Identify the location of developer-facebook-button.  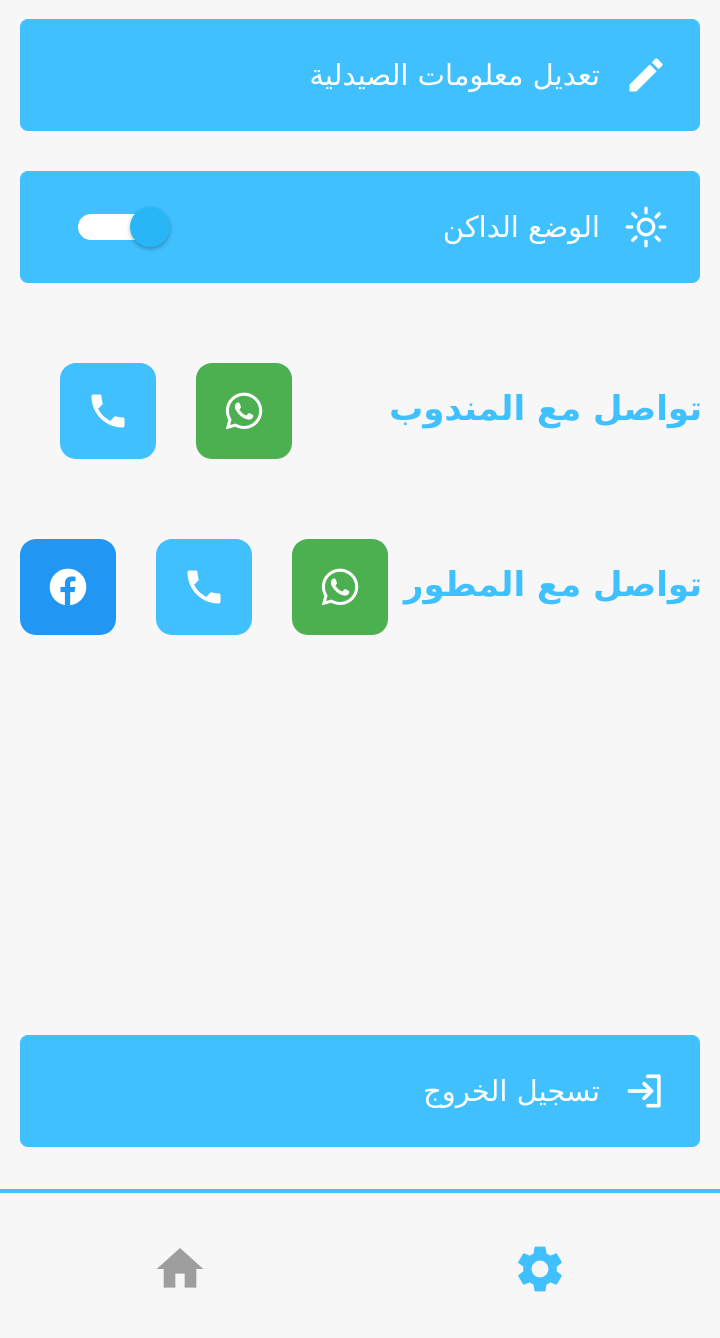
(68, 587).